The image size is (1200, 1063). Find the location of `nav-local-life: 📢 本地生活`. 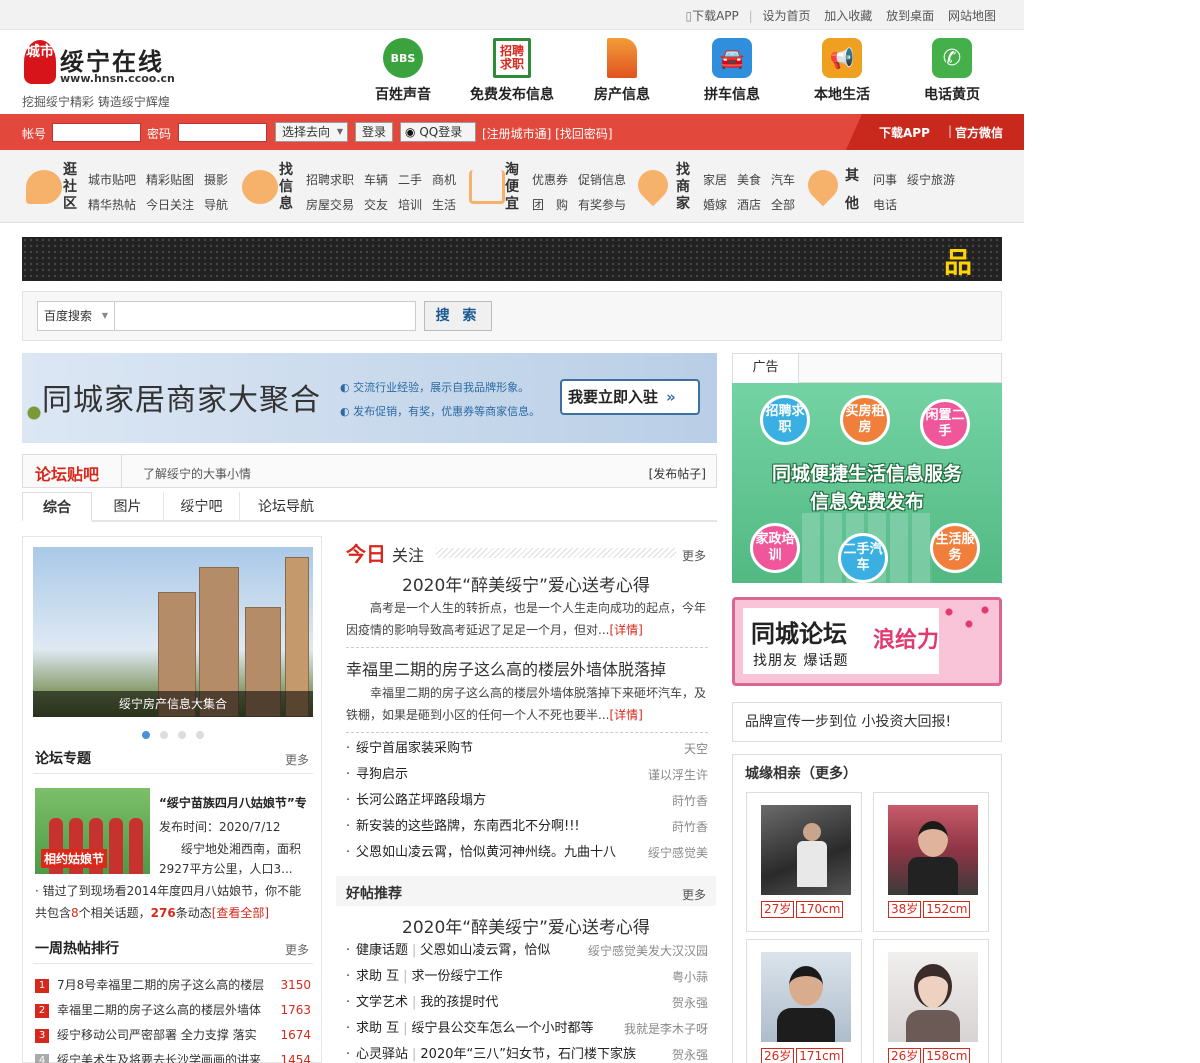

nav-local-life: 📢 本地生活 is located at coordinates (842, 70).